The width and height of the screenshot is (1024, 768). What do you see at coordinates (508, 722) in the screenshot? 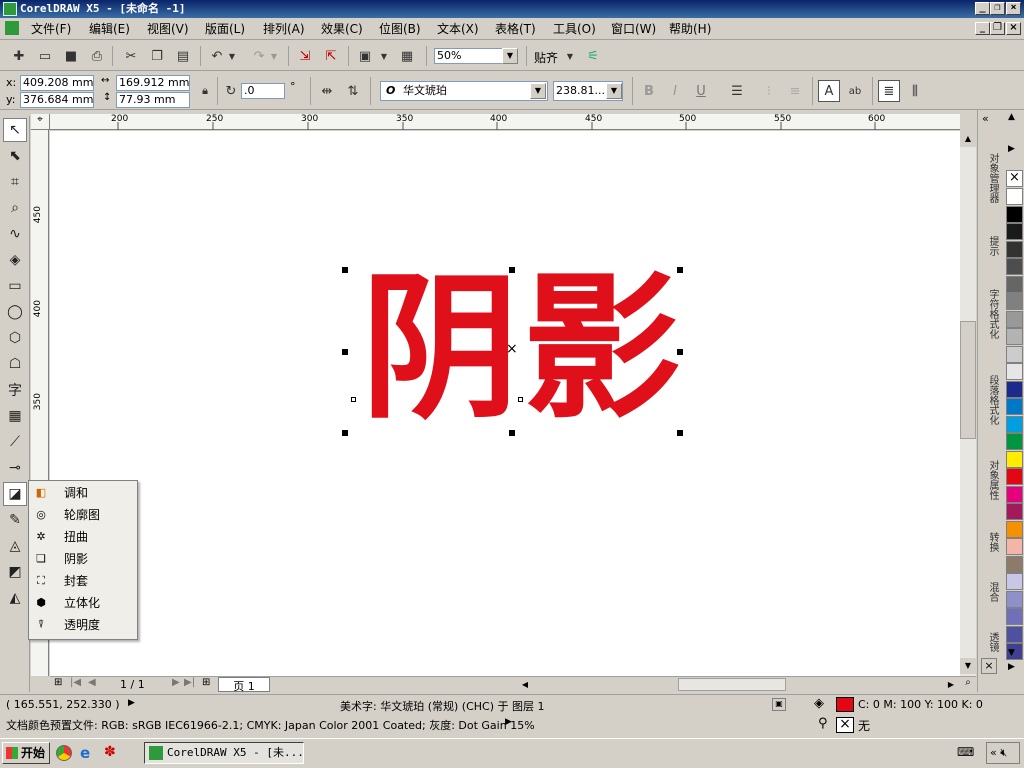
I see `profile-expand-icon: ▶` at bounding box center [508, 722].